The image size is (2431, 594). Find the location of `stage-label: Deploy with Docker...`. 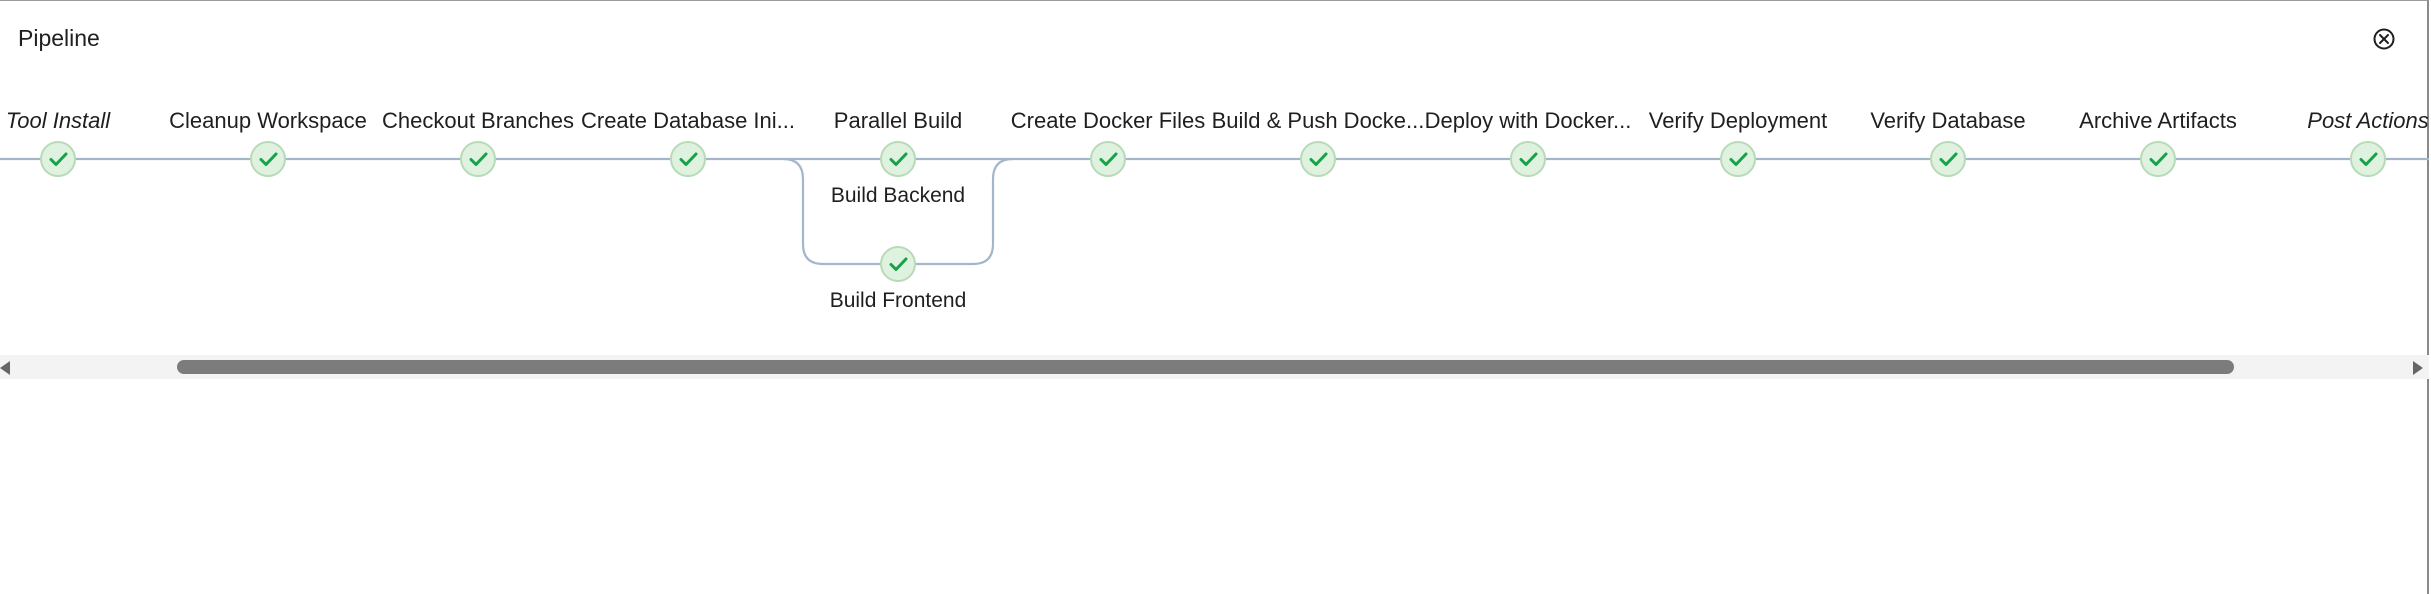

stage-label: Deploy with Docker... is located at coordinates (1528, 120).